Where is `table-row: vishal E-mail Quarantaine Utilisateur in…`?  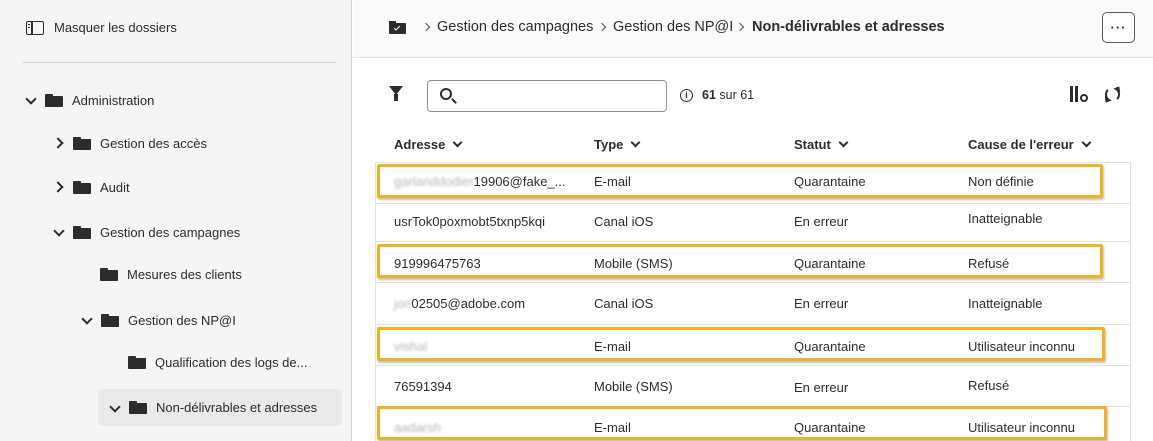 table-row: vishal E-mail Quarantaine Utilisateur in… is located at coordinates (753, 345).